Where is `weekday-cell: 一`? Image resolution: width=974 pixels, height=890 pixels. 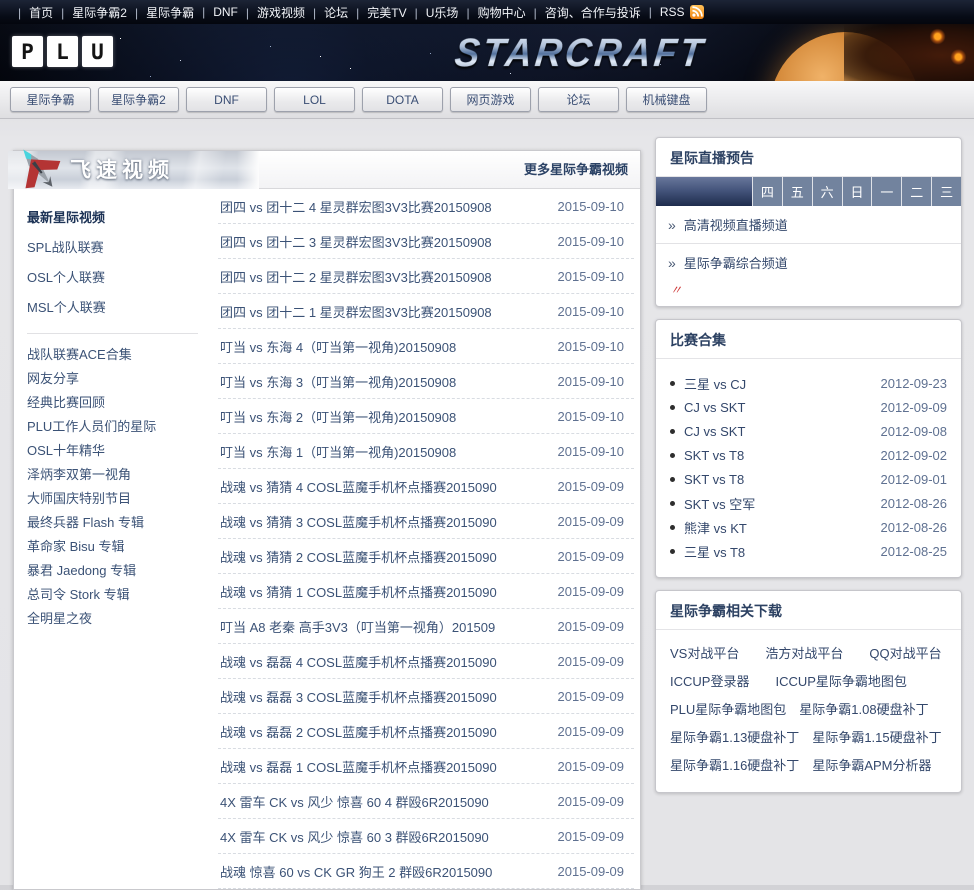 weekday-cell: 一 is located at coordinates (886, 191).